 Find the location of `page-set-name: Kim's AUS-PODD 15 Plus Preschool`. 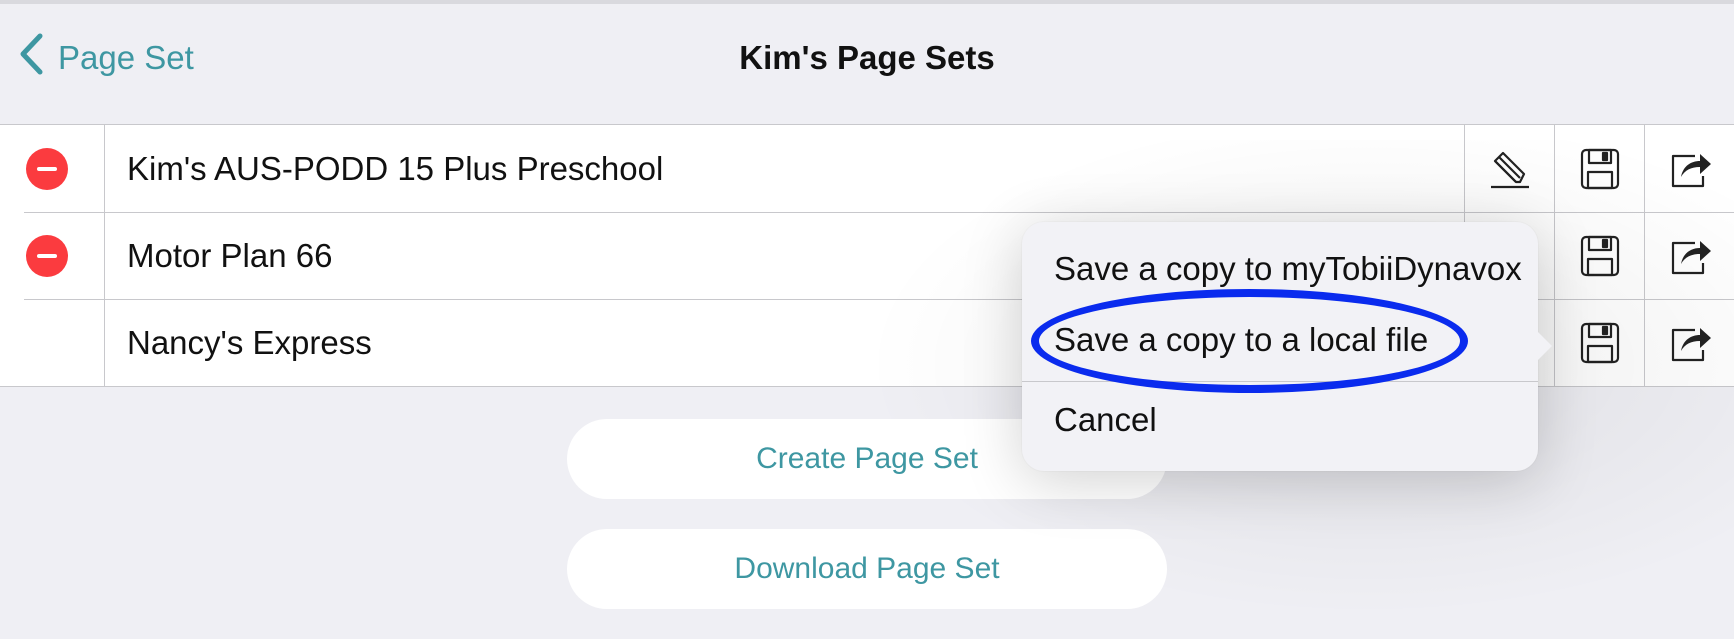

page-set-name: Kim's AUS-PODD 15 Plus Preschool is located at coordinates (784, 168).